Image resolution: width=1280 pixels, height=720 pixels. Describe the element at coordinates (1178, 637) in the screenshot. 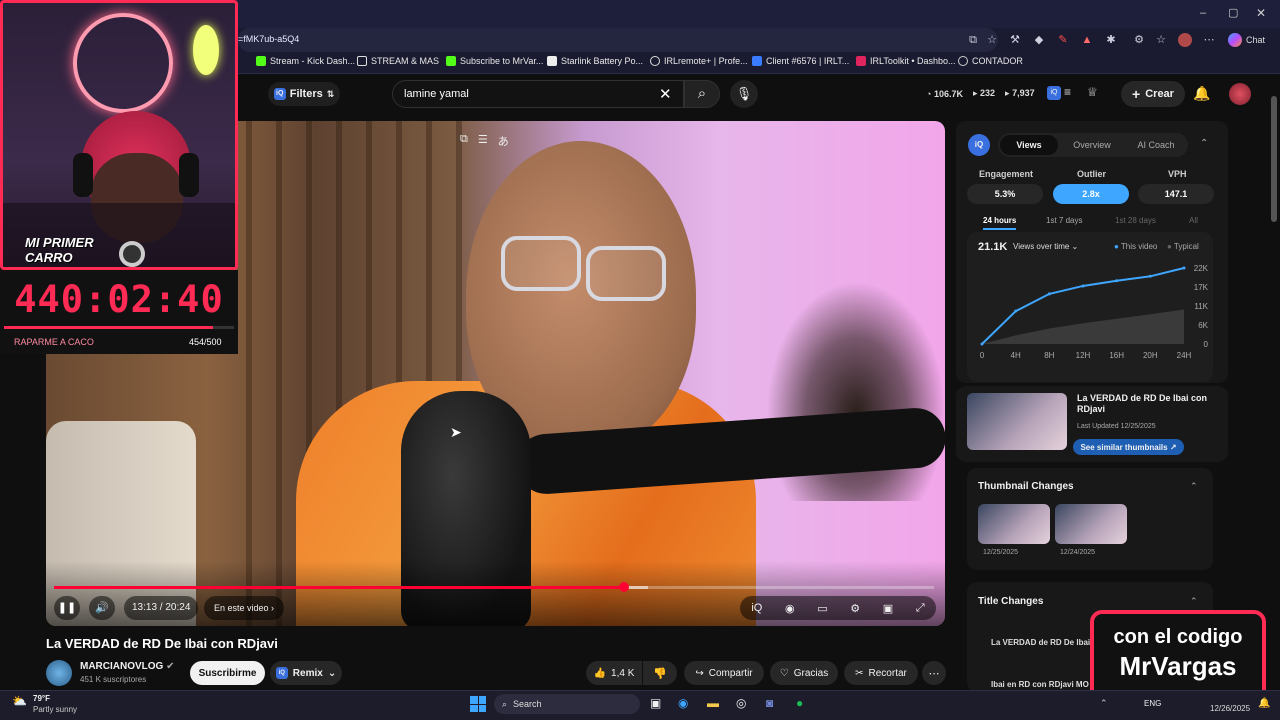

I see `promo-line-1: con el codigo` at that location.